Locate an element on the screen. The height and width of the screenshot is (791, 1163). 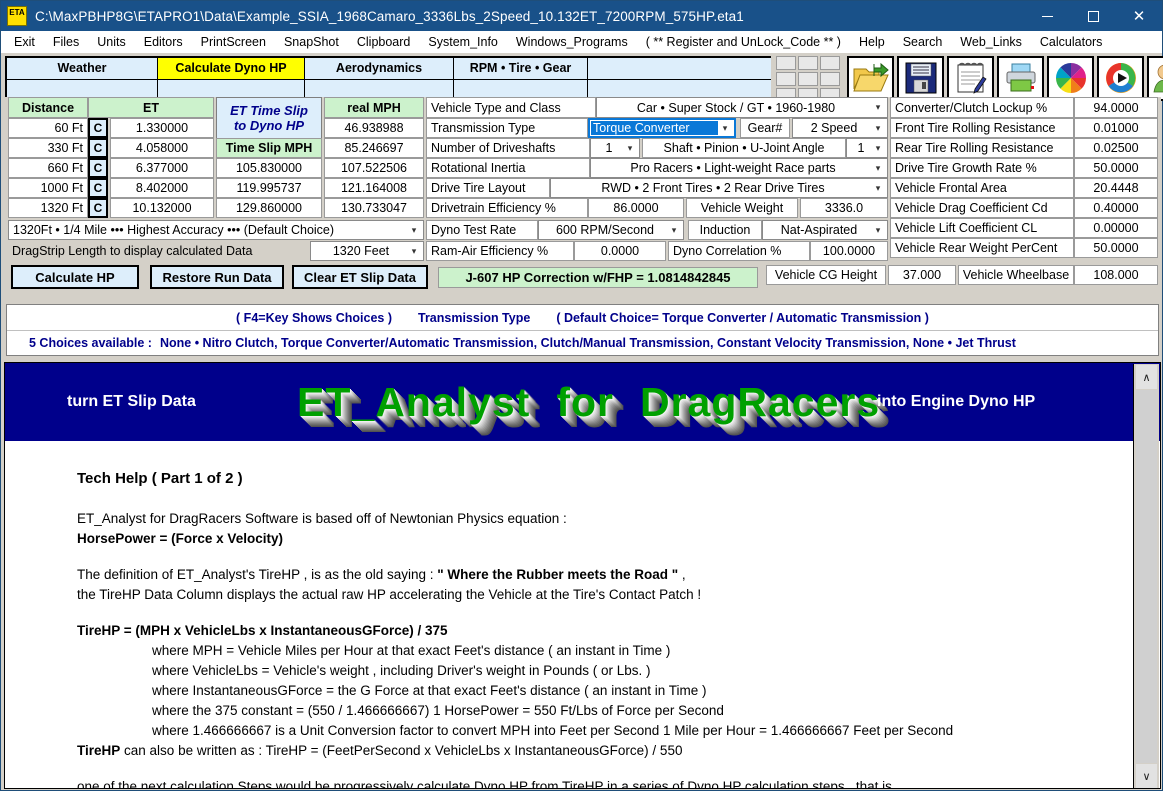
vehicle-cg-height-input: 37.000 is located at coordinates (922, 275).